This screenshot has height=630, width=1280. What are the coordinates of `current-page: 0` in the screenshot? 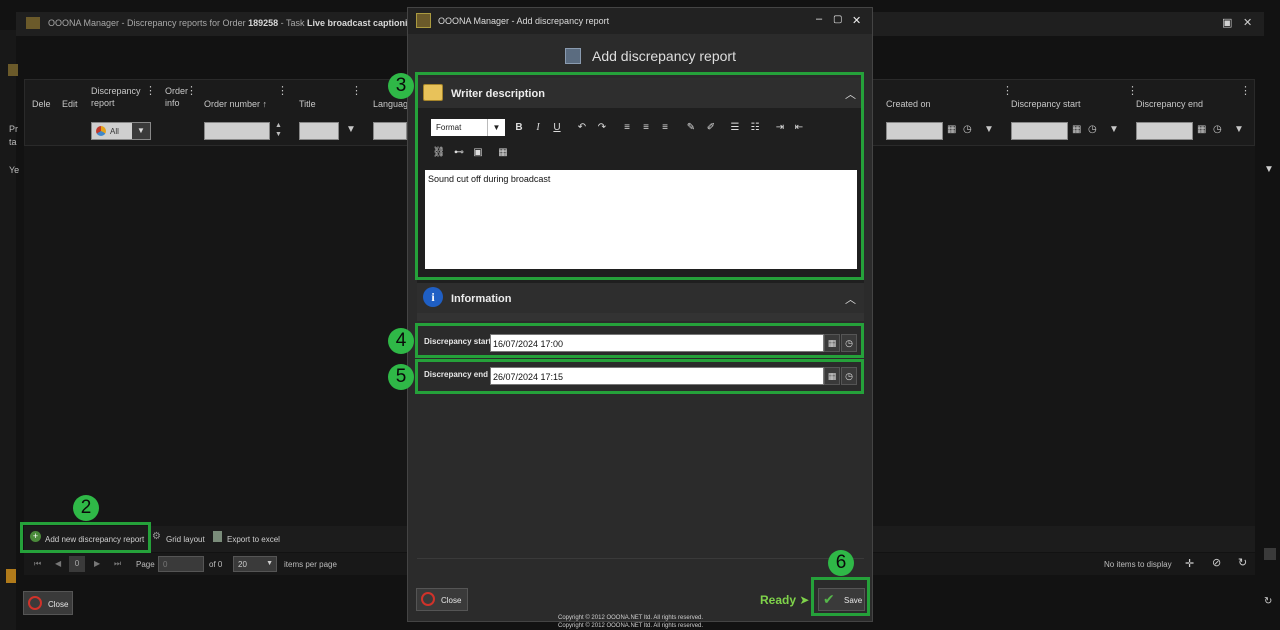 It's located at (77, 564).